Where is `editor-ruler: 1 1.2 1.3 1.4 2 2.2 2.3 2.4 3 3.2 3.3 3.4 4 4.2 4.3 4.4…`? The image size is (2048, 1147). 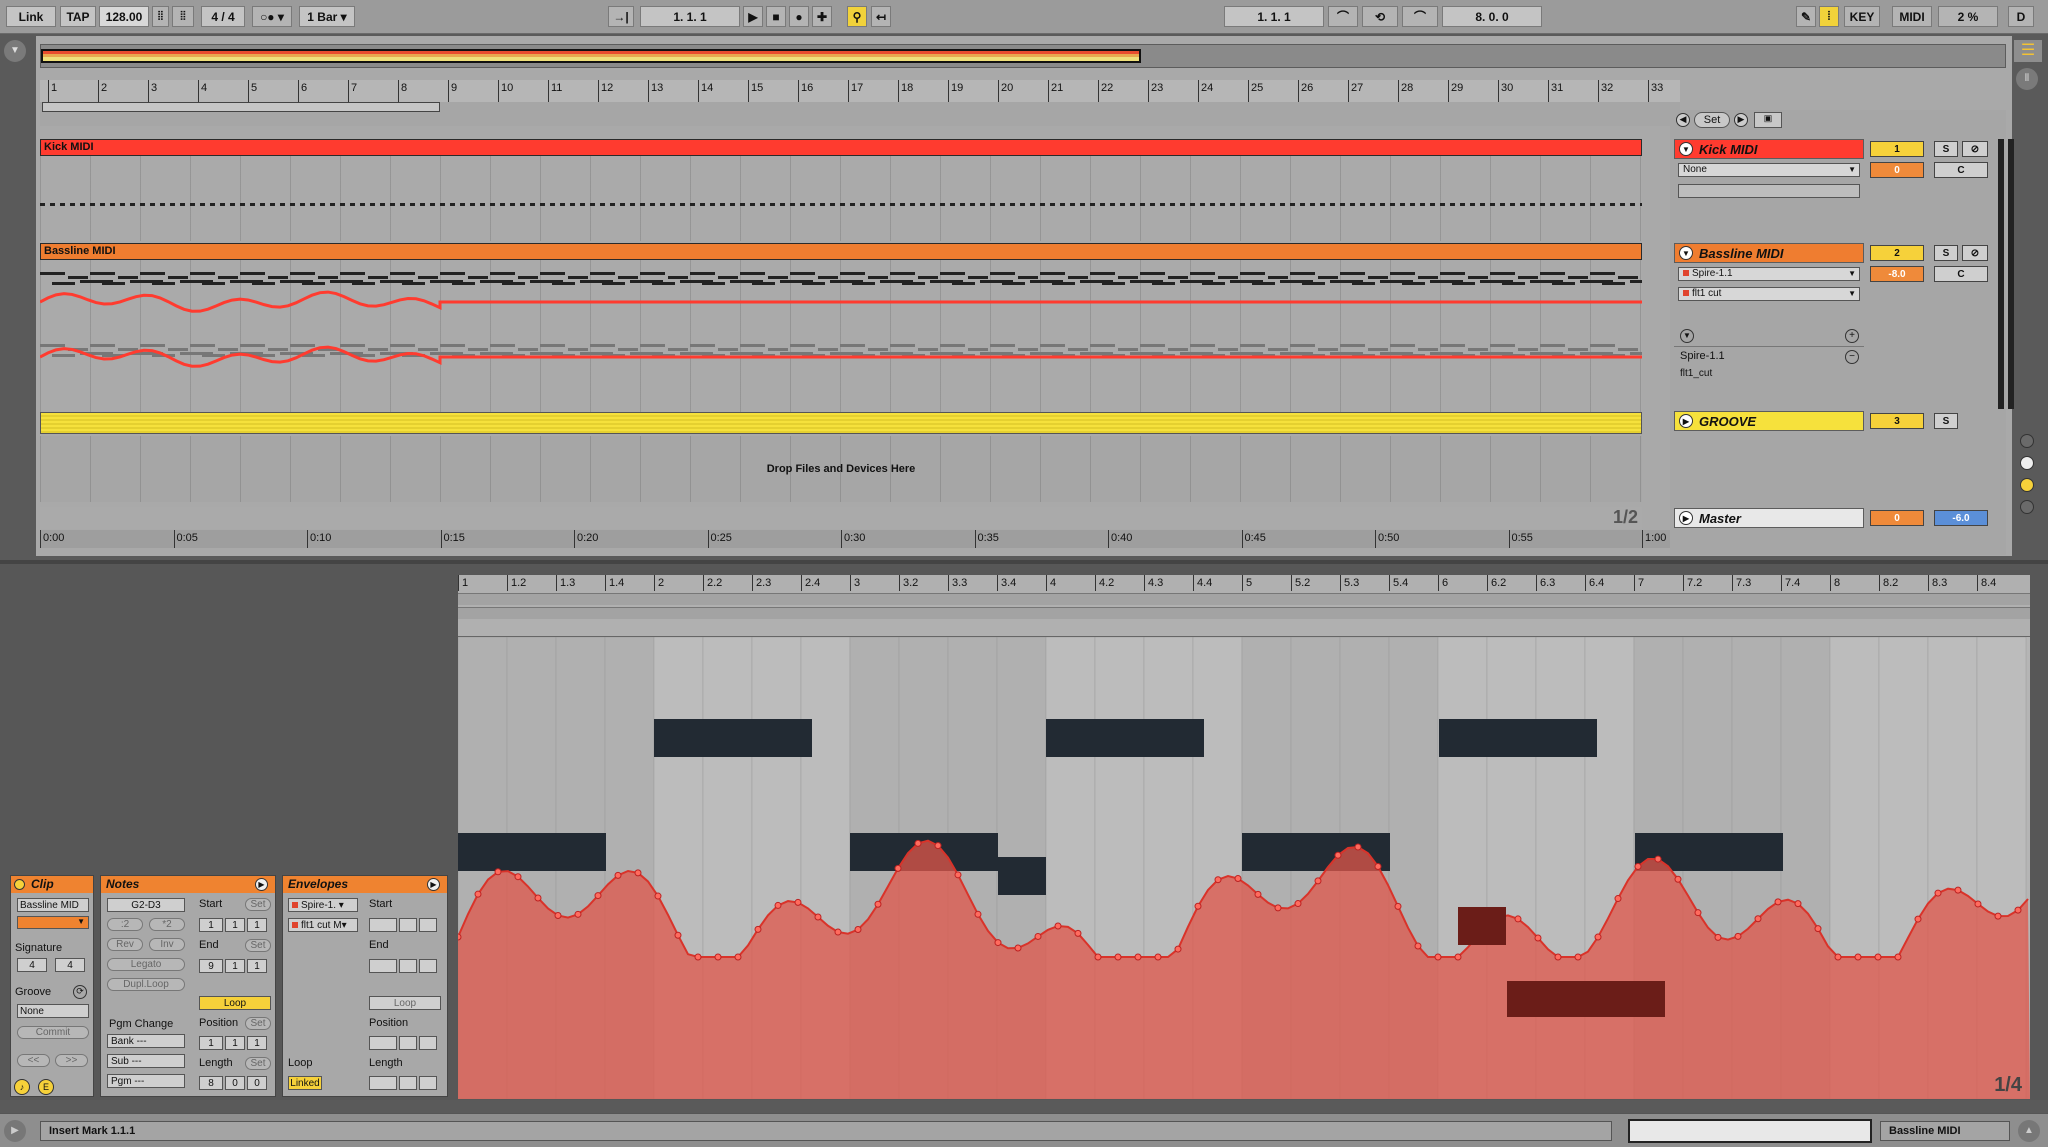 editor-ruler: 1 1.2 1.3 1.4 2 2.2 2.3 2.4 3 3.2 3.3 3.4 4 4.2 4.3 4.4… is located at coordinates (1244, 606).